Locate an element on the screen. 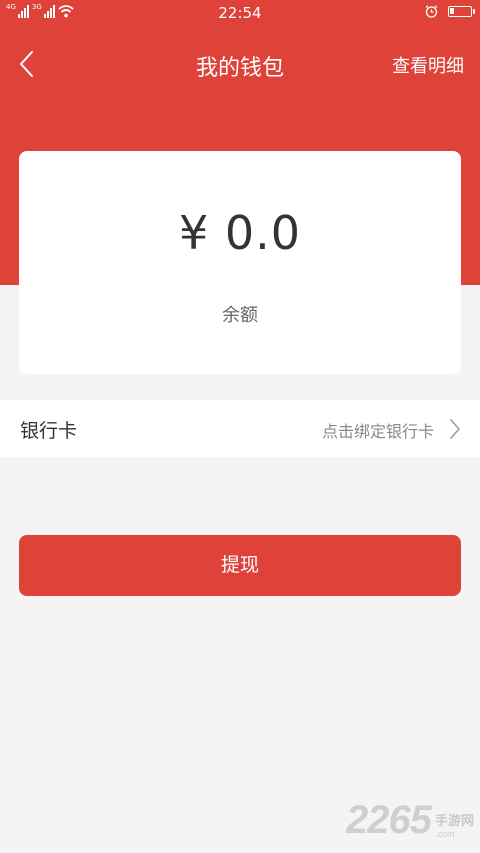 The height and width of the screenshot is (853, 480). watermark-site-name: 手游网 is located at coordinates (454, 821).